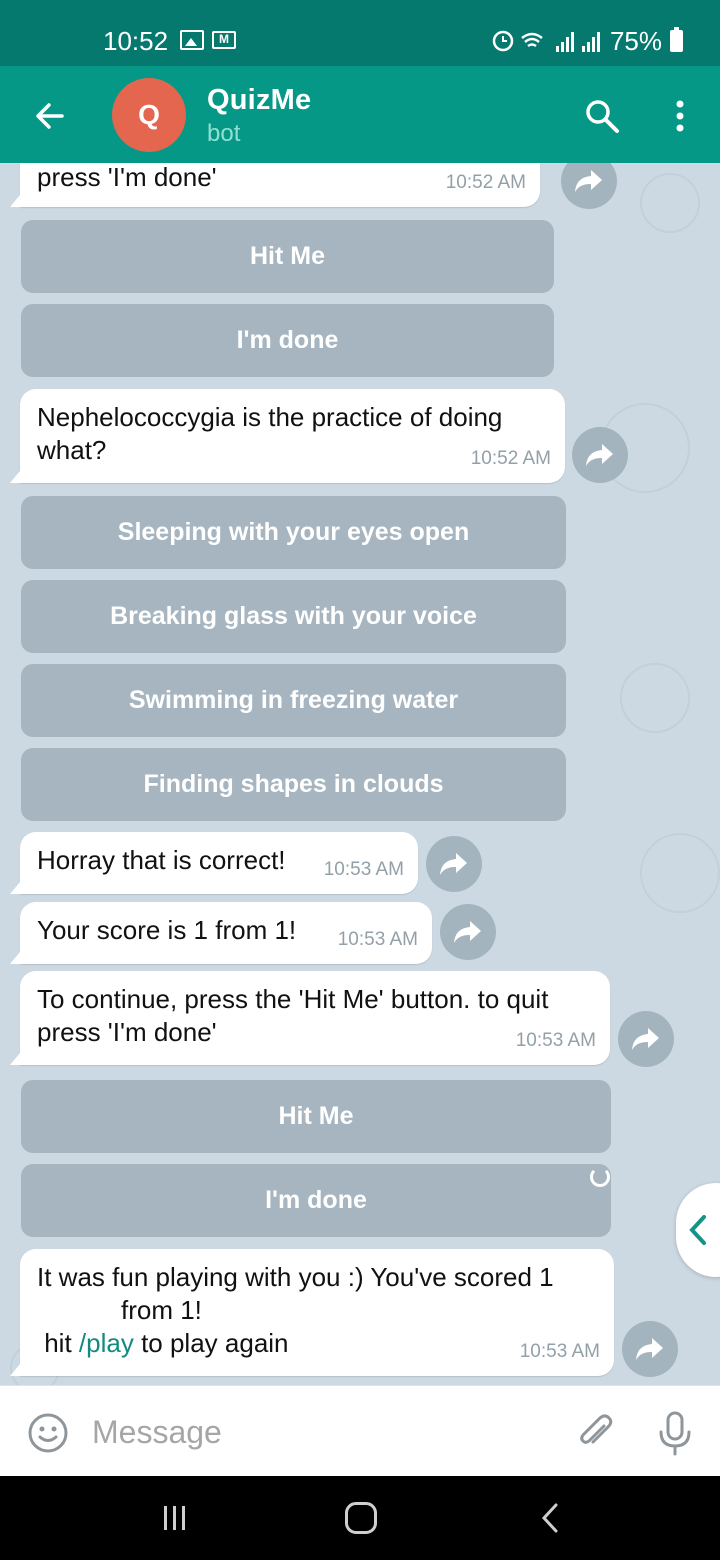 The width and height of the screenshot is (720, 1560). Describe the element at coordinates (550, 1518) in the screenshot. I see `nav-back-icon` at that location.